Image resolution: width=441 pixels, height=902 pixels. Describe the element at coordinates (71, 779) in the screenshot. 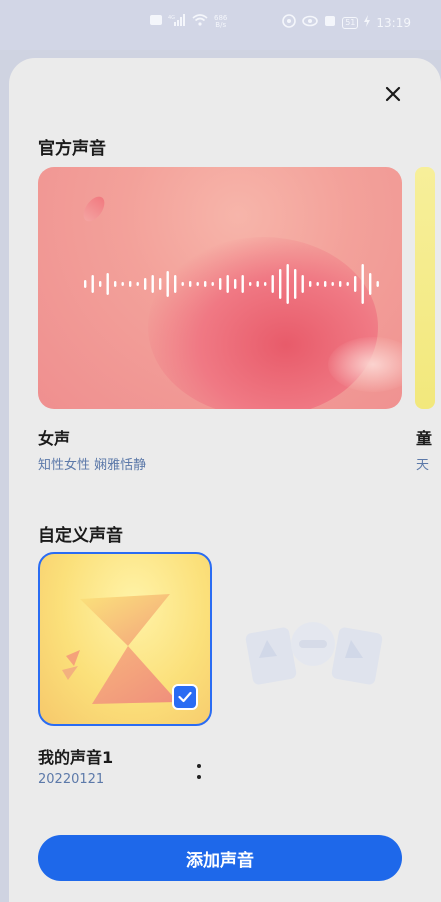

I see `custom-voice-date: 20220121` at that location.